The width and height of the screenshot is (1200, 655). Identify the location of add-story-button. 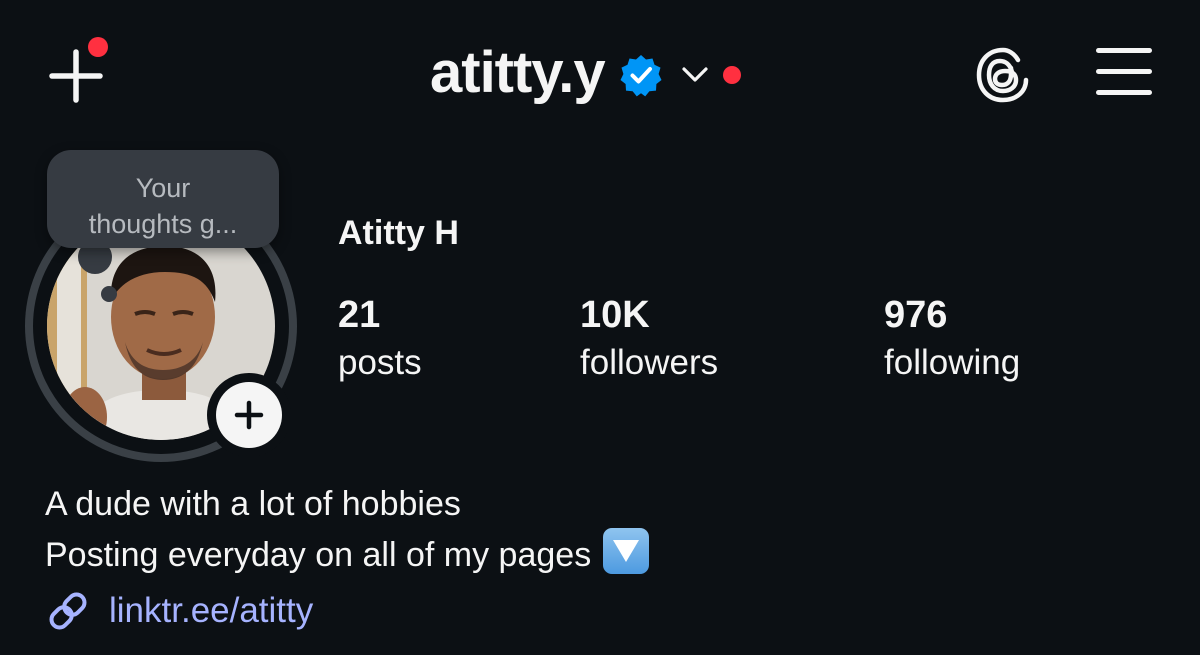
(249, 415).